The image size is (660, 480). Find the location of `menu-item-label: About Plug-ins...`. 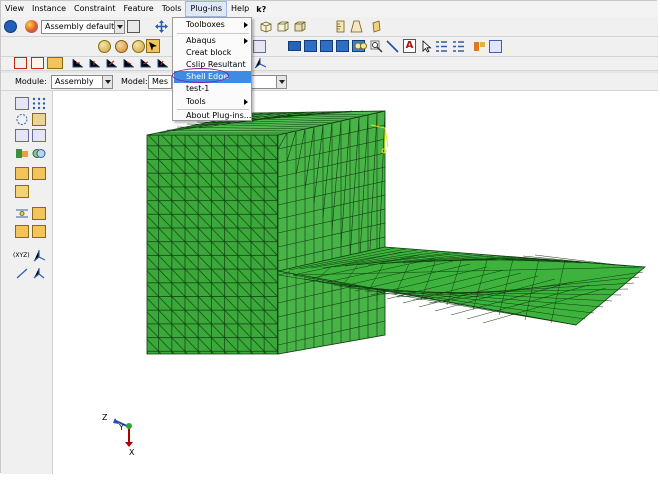

menu-item-label: About Plug-ins... is located at coordinates (219, 115).